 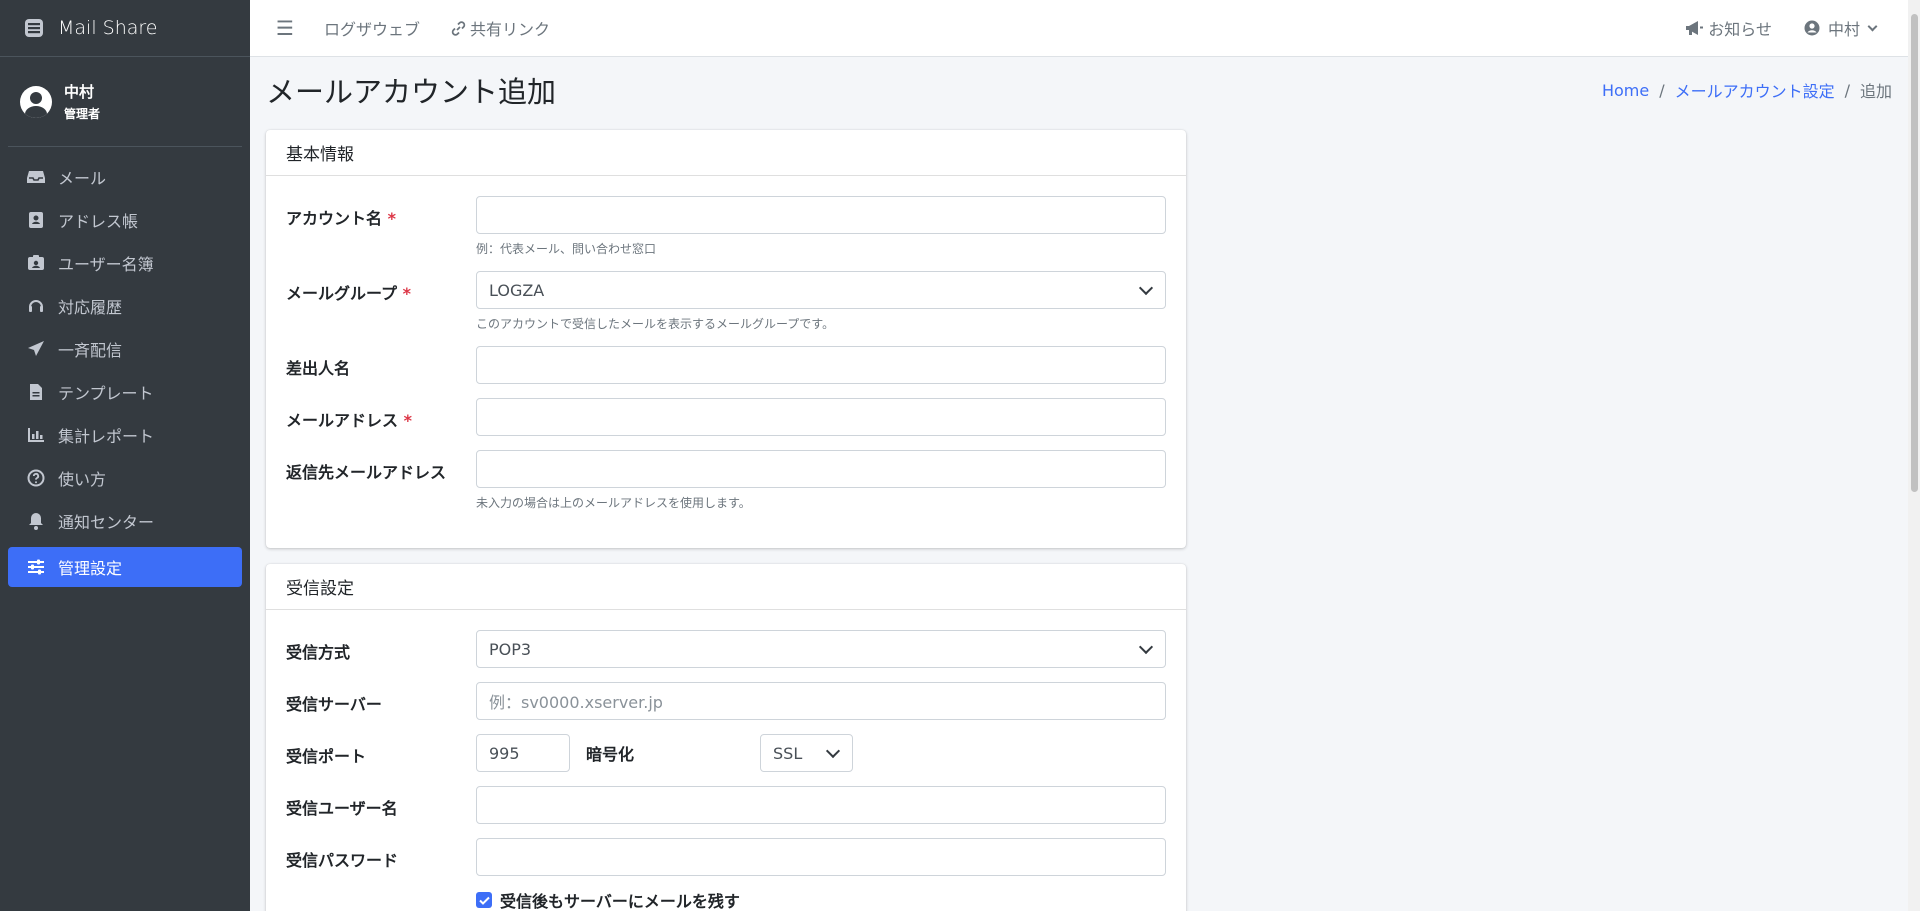 I want to click on label-text: メールグループ, so click(x=342, y=293).